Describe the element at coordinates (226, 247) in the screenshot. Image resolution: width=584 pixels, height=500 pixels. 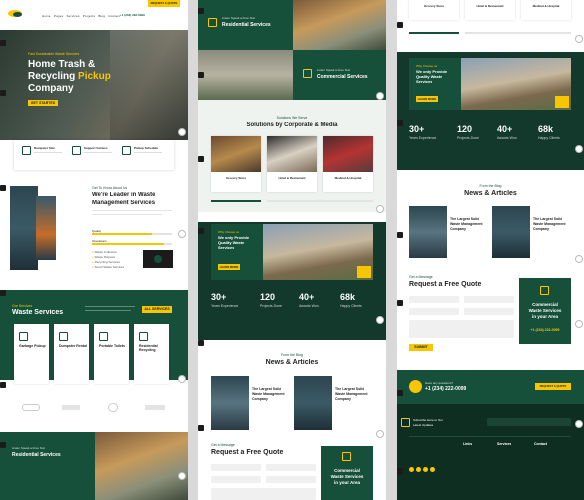
I see `why-title-3: Services` at that location.